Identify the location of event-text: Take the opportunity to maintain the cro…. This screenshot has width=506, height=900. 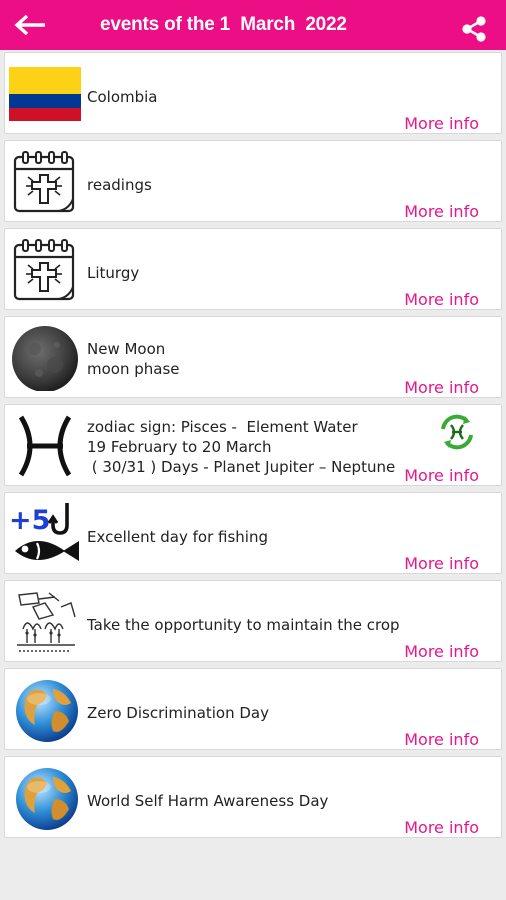
(243, 625).